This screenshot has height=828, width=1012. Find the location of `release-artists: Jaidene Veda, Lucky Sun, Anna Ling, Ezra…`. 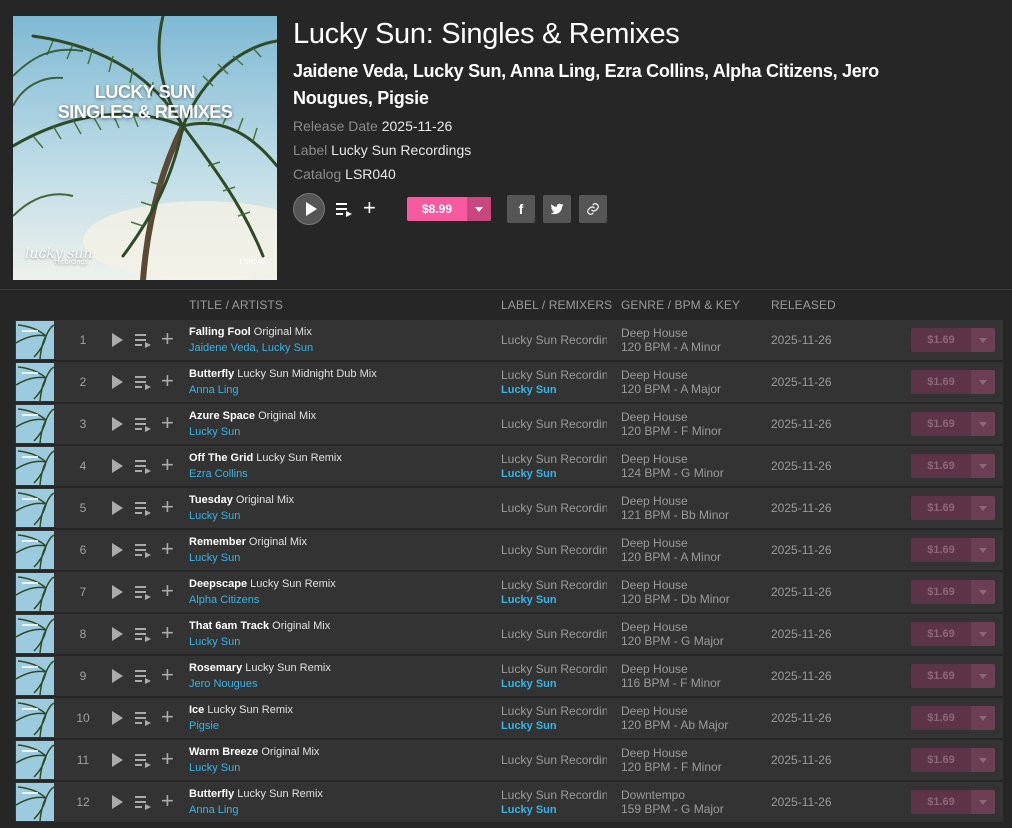

release-artists: Jaidene Veda, Lucky Sun, Anna Ling, Ezra… is located at coordinates (613, 85).